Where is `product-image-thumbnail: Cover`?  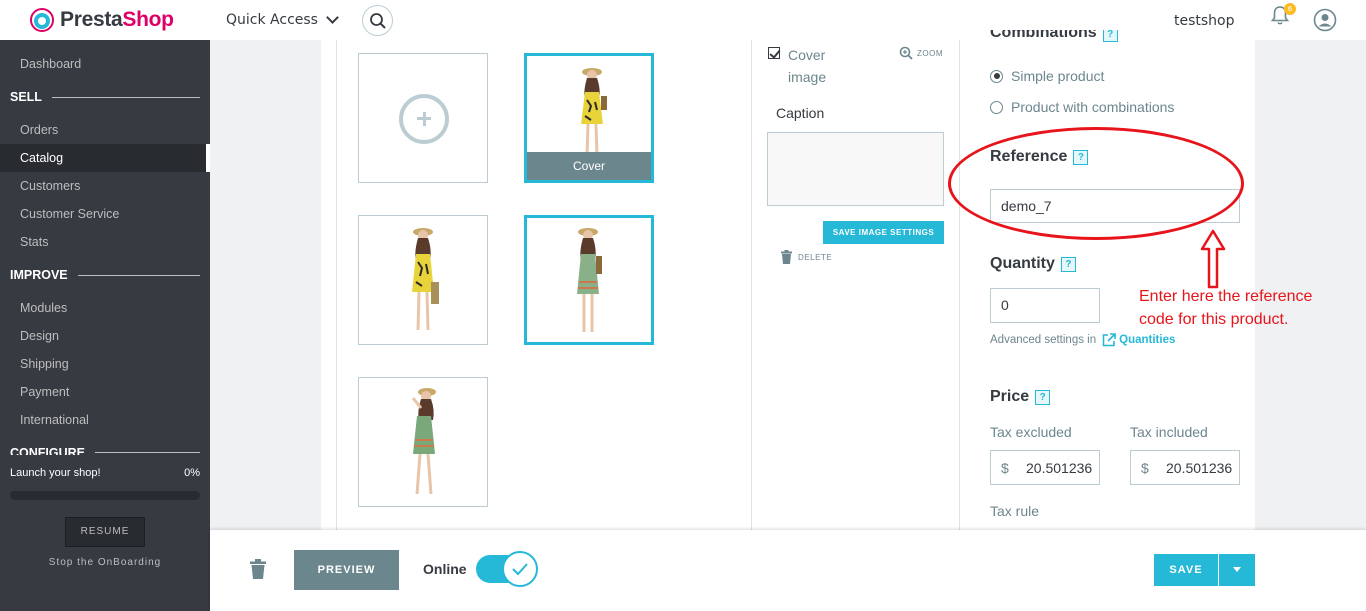
product-image-thumbnail: Cover is located at coordinates (589, 118).